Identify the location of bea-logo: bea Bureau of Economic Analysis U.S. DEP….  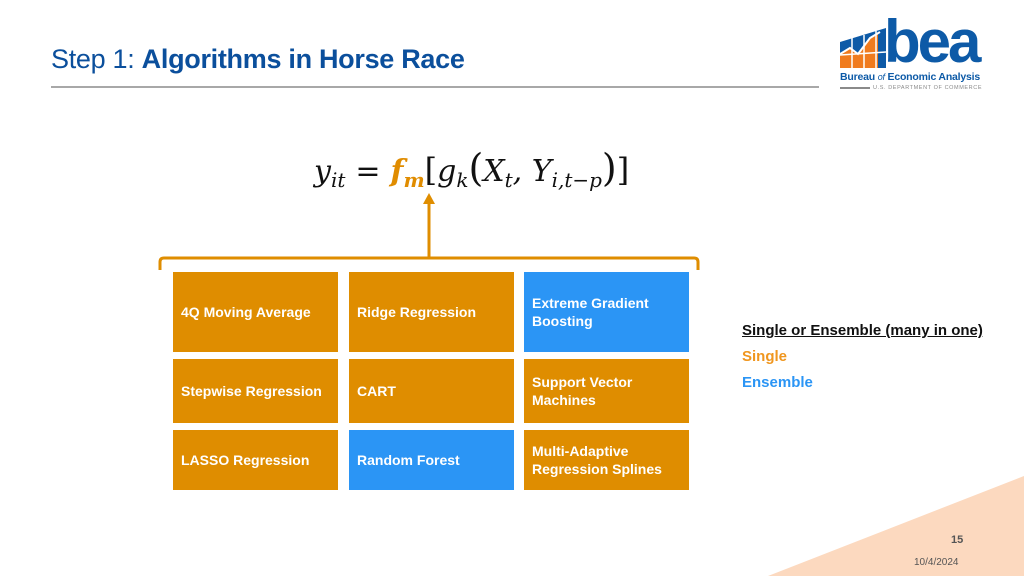
(911, 52).